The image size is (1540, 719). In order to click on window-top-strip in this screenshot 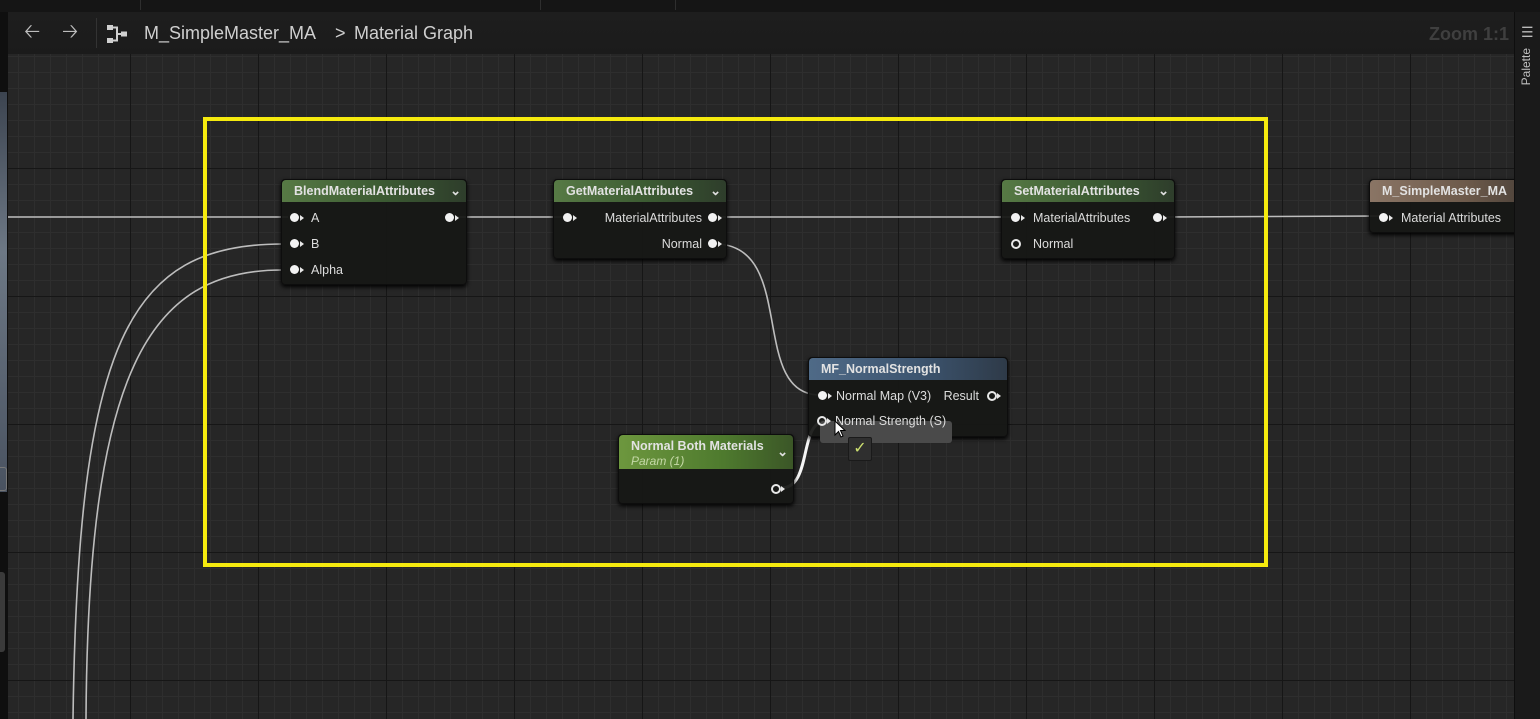, I will do `click(770, 6)`.